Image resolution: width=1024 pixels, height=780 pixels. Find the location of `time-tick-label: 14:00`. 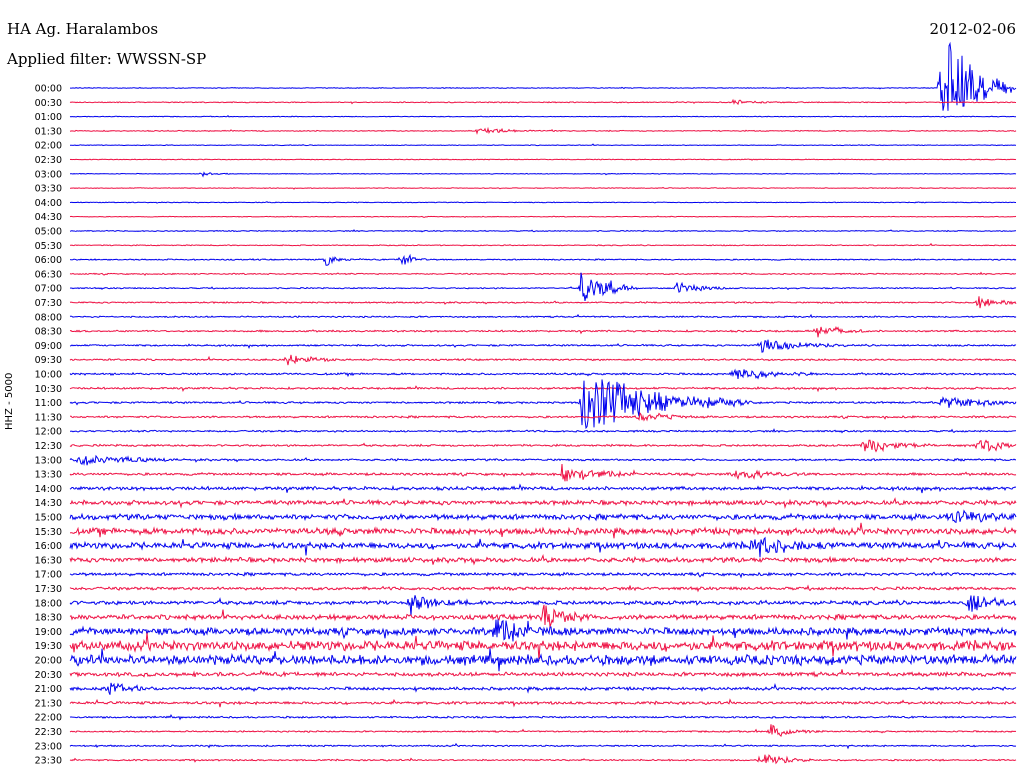

time-tick-label: 14:00 is located at coordinates (48, 489).